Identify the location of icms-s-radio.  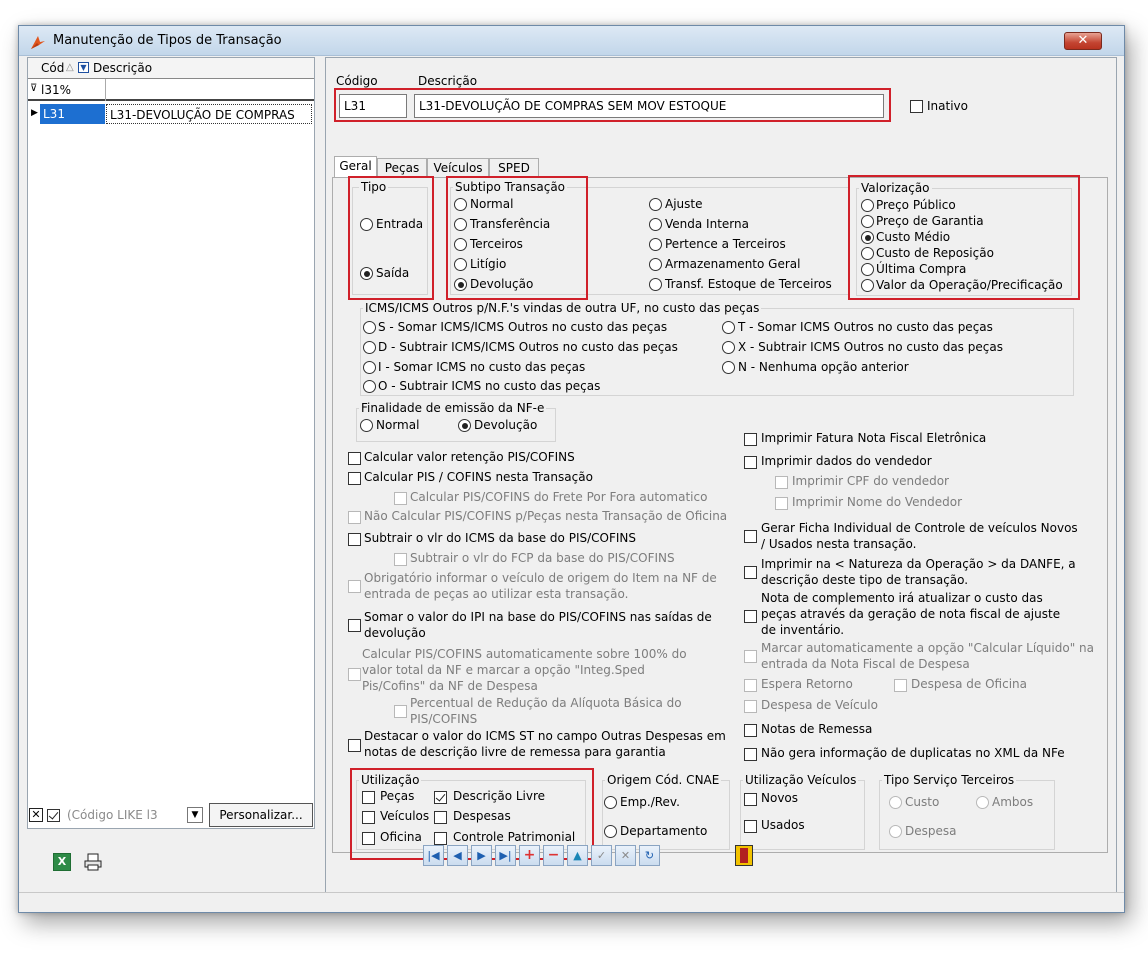
(369, 327).